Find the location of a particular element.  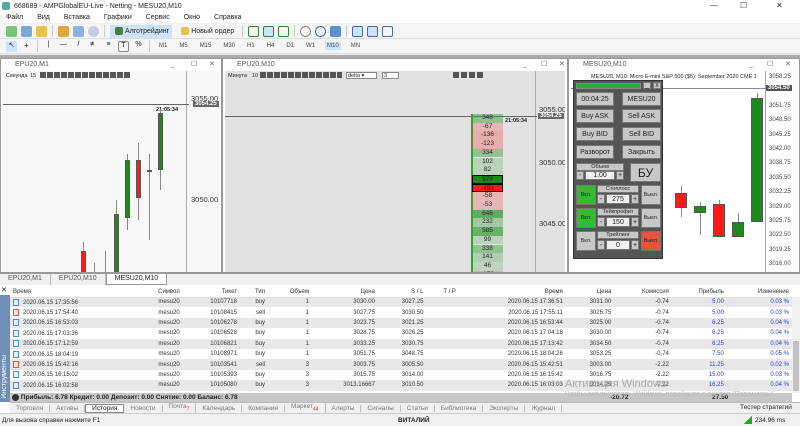

navigator-icon is located at coordinates (78, 31).